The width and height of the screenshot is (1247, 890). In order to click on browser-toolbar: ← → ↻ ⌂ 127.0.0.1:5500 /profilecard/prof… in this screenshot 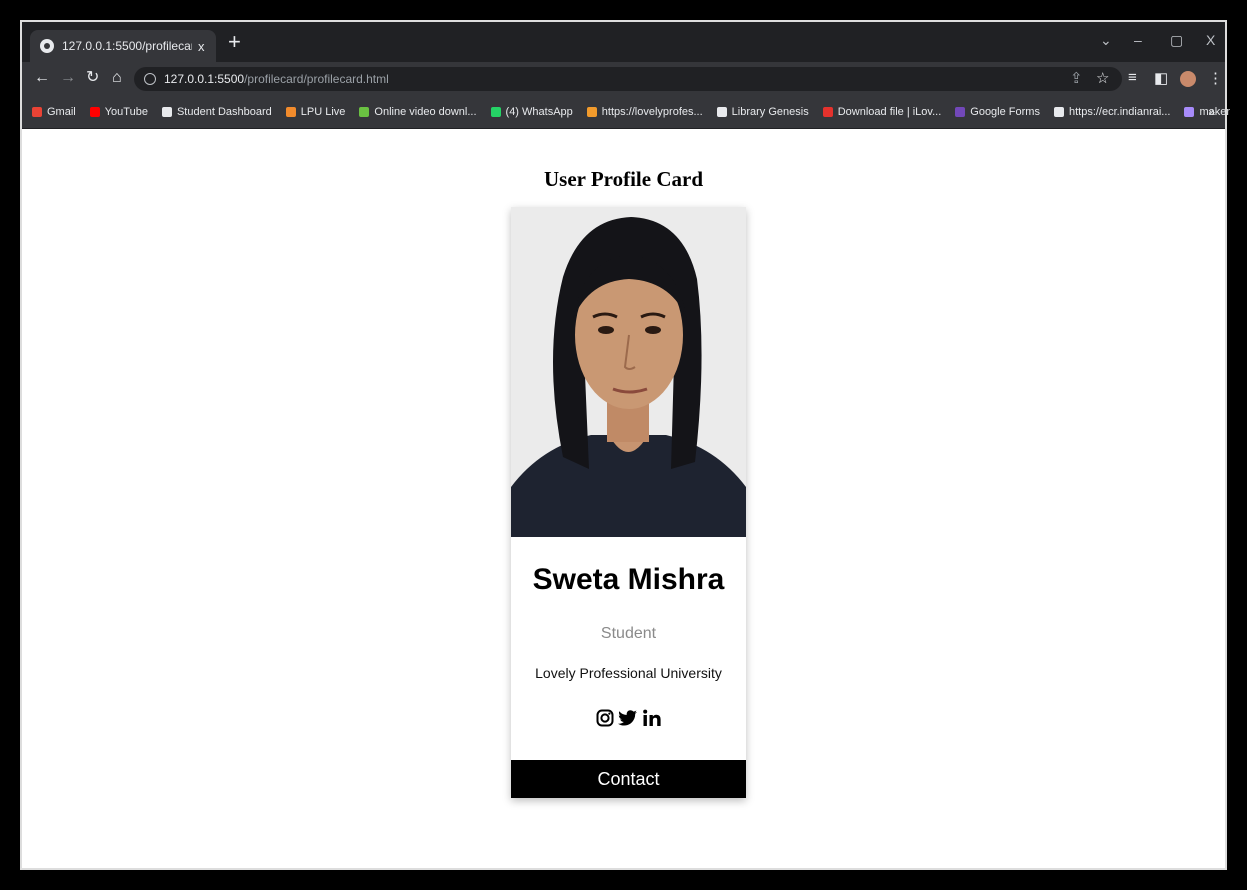, I will do `click(623, 79)`.